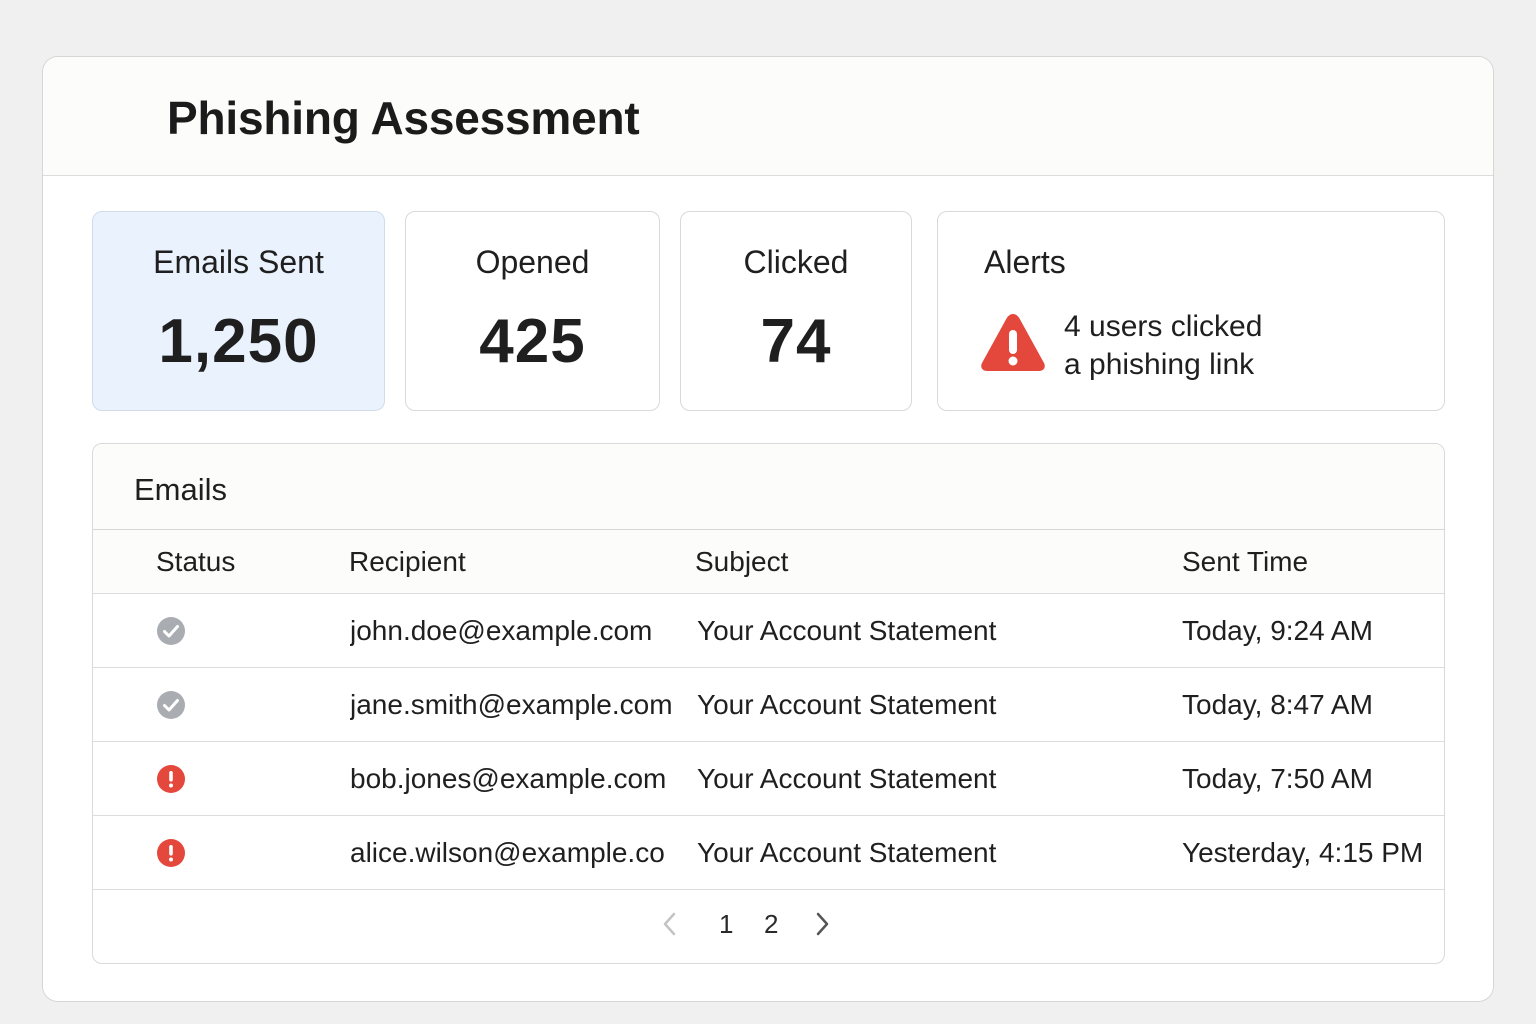  Describe the element at coordinates (1277, 630) in the screenshot. I see `sent-time-cell: Today, 9:24 AM` at that location.